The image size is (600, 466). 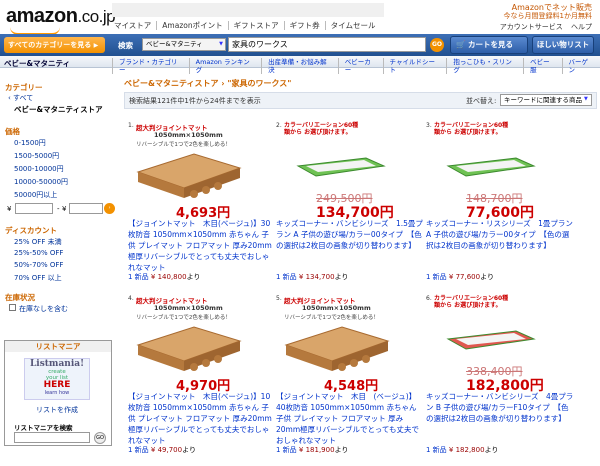 I want to click on help-link: ヘルプ, so click(x=581, y=27).